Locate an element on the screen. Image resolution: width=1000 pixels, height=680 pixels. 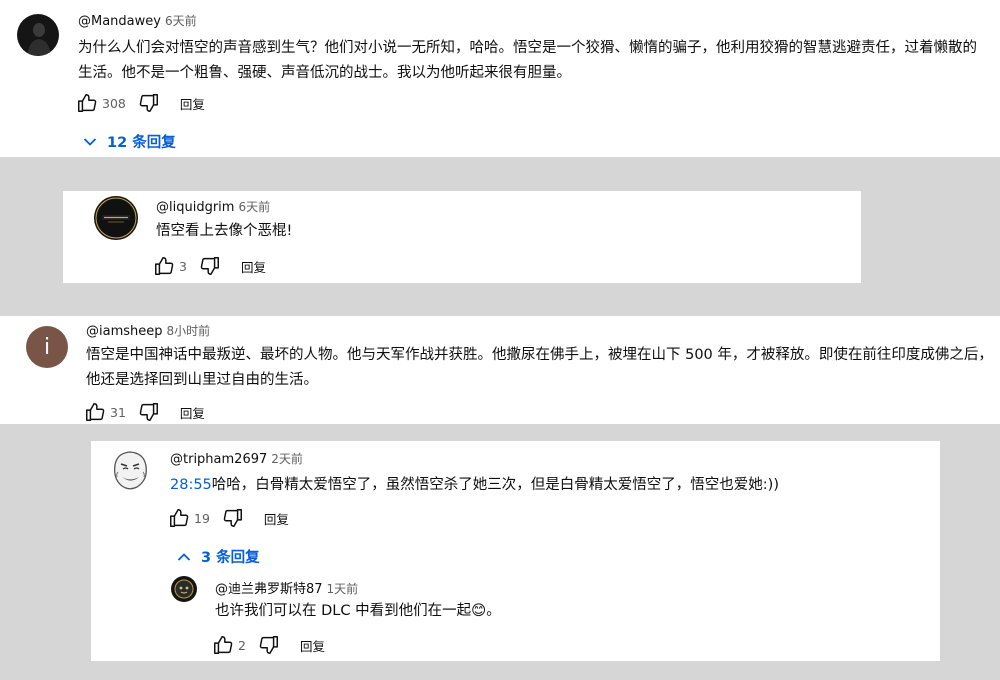
comment-header: @liquidgrim 6天前 is located at coordinates (213, 206).